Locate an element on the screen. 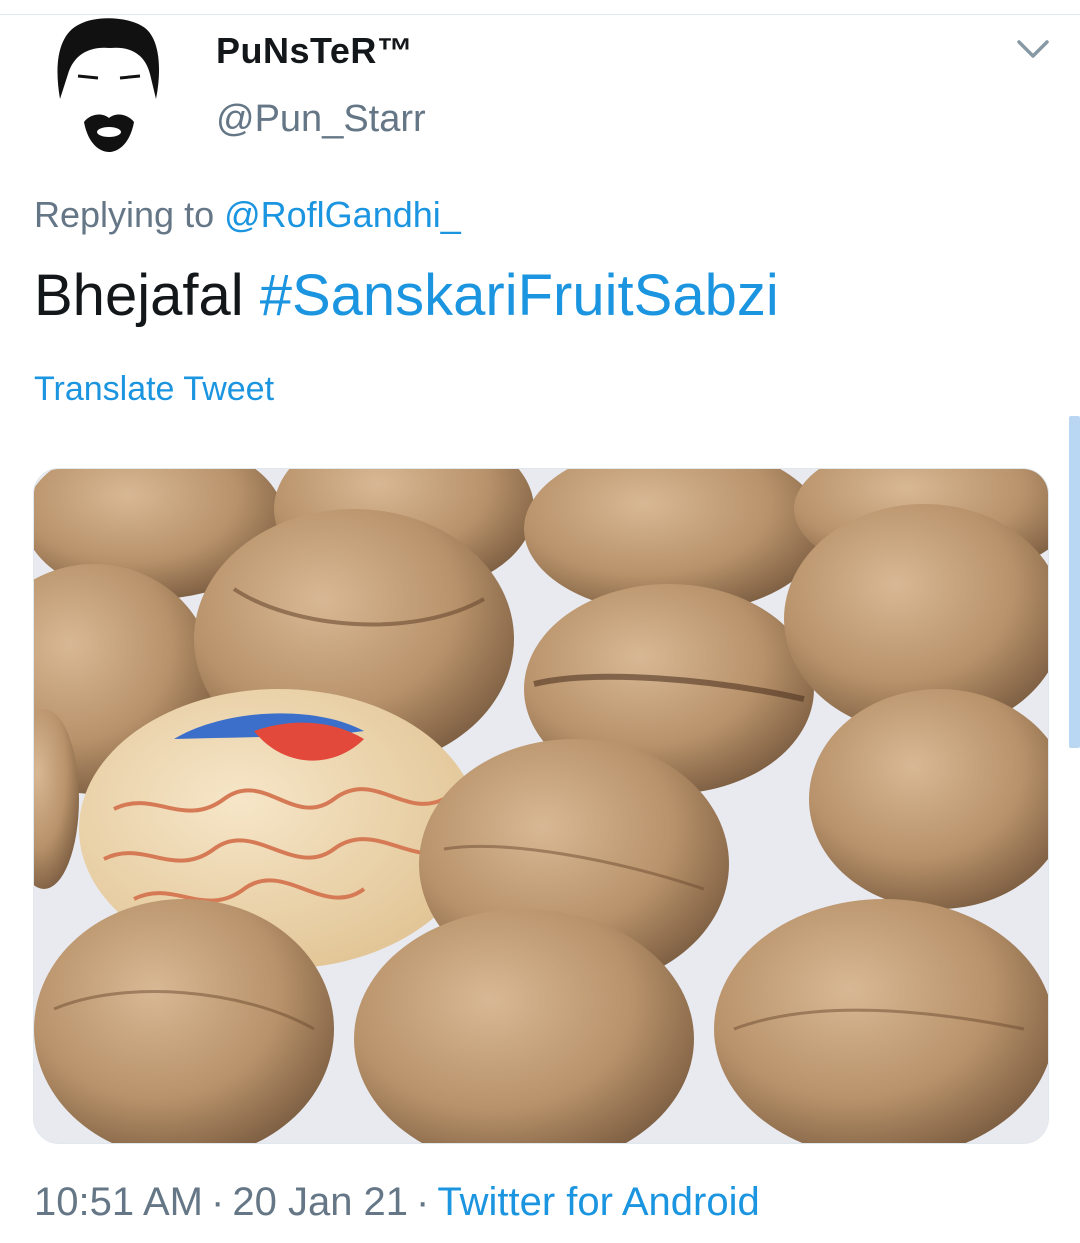 The height and width of the screenshot is (1243, 1080). tweet-text-plain: Bhejafal is located at coordinates (147, 295).